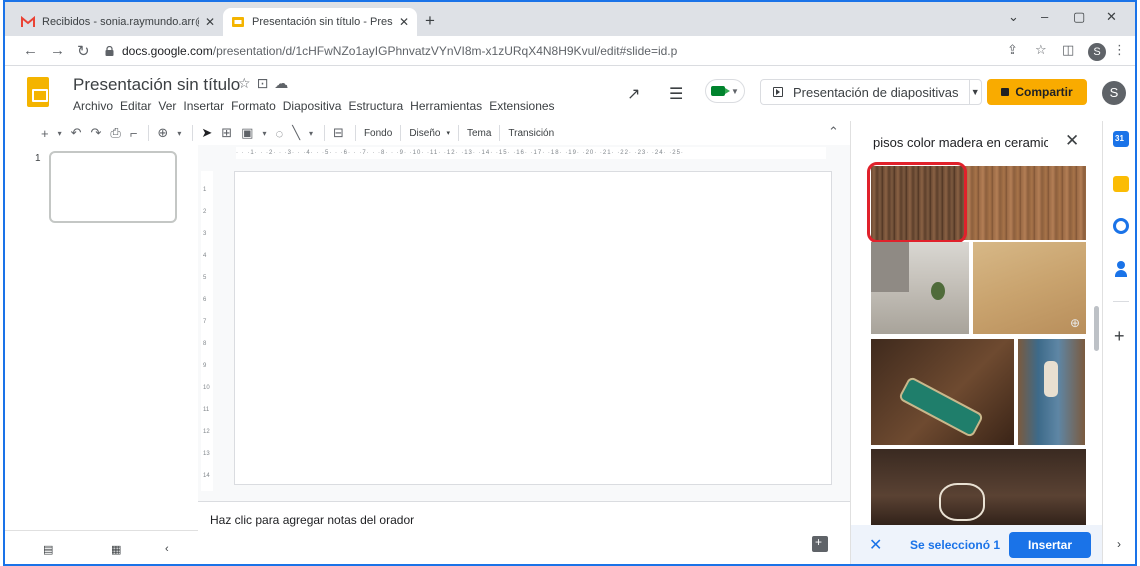 The width and height of the screenshot is (1140, 566). I want to click on menu-archivo: Archivo, so click(93, 106).